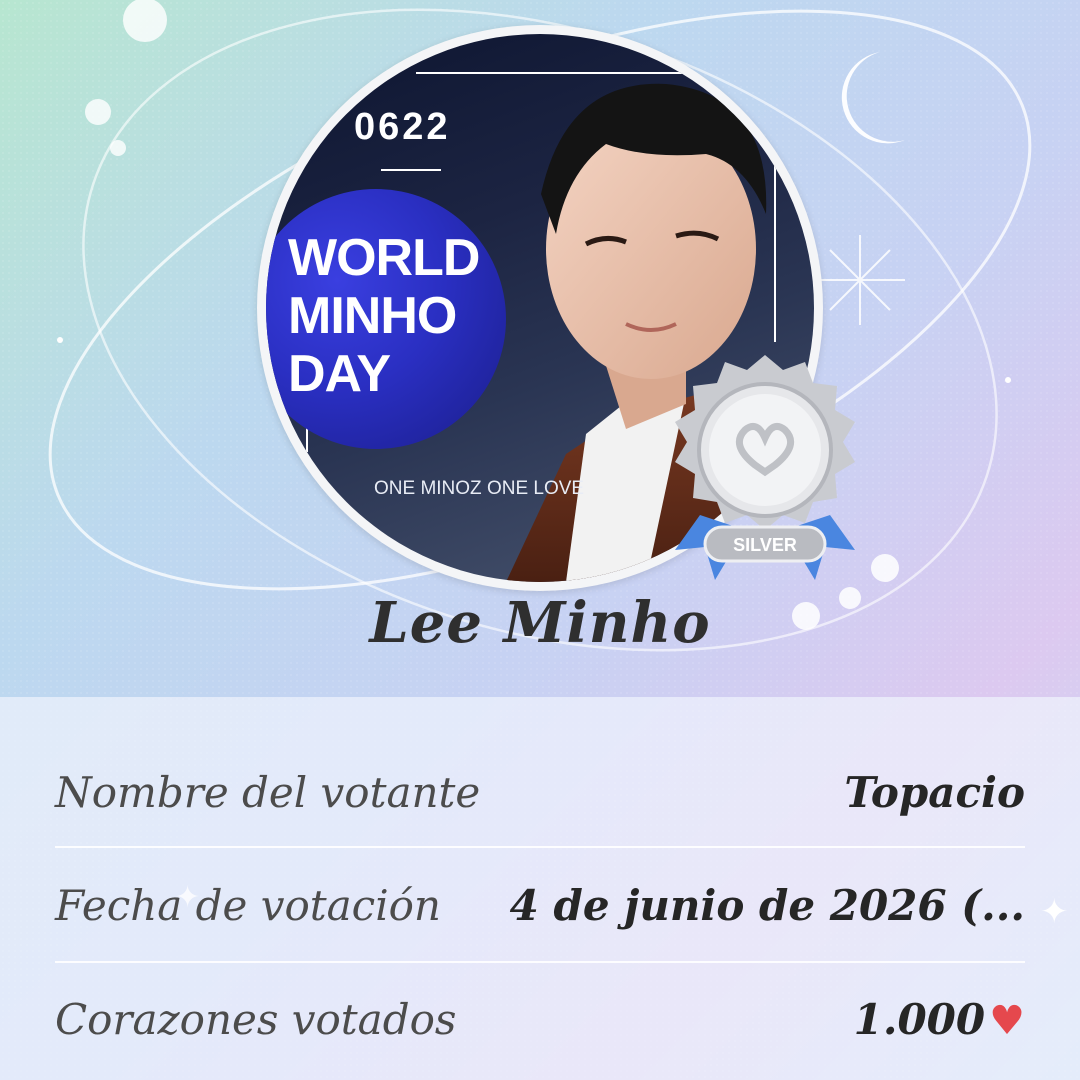 This screenshot has width=1080, height=1080. What do you see at coordinates (540, 1019) in the screenshot?
I see `detail-row-hearts-voted: Corazones votados 1.000 ♥` at bounding box center [540, 1019].